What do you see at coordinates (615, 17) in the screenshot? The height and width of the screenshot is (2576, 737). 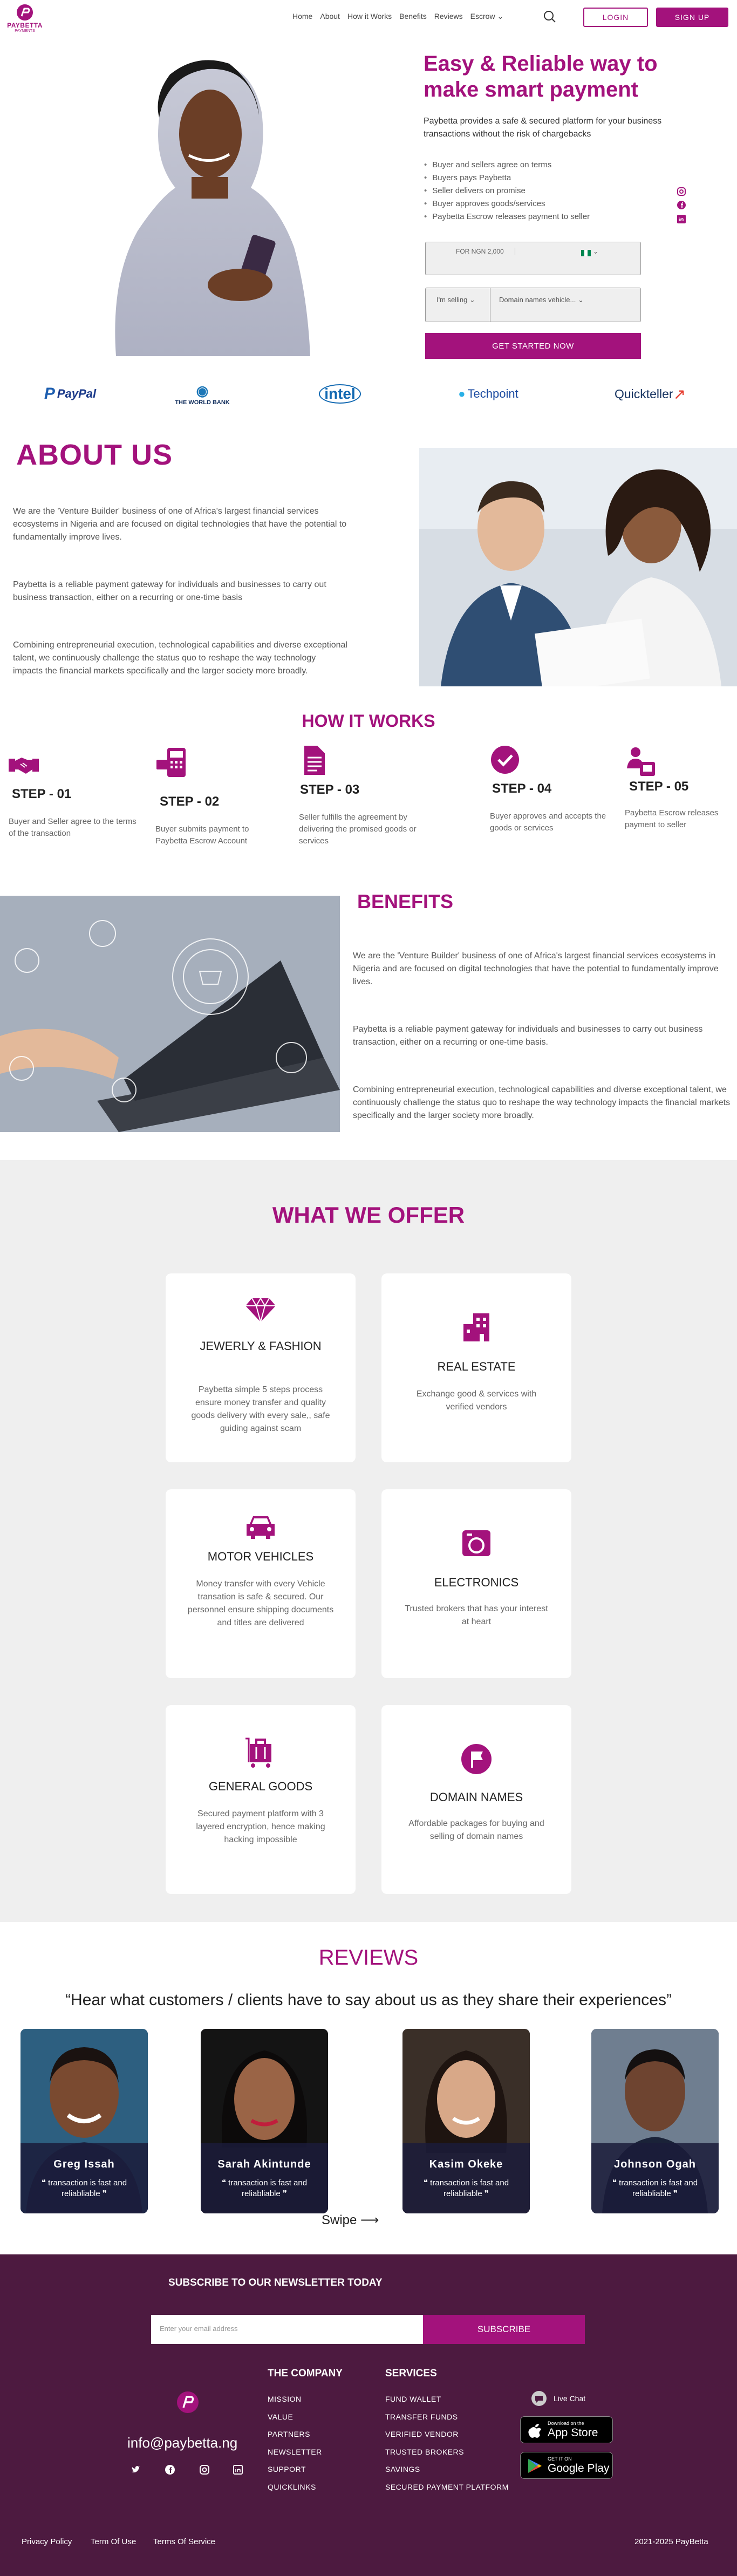 I see `login-button: LOGIN` at bounding box center [615, 17].